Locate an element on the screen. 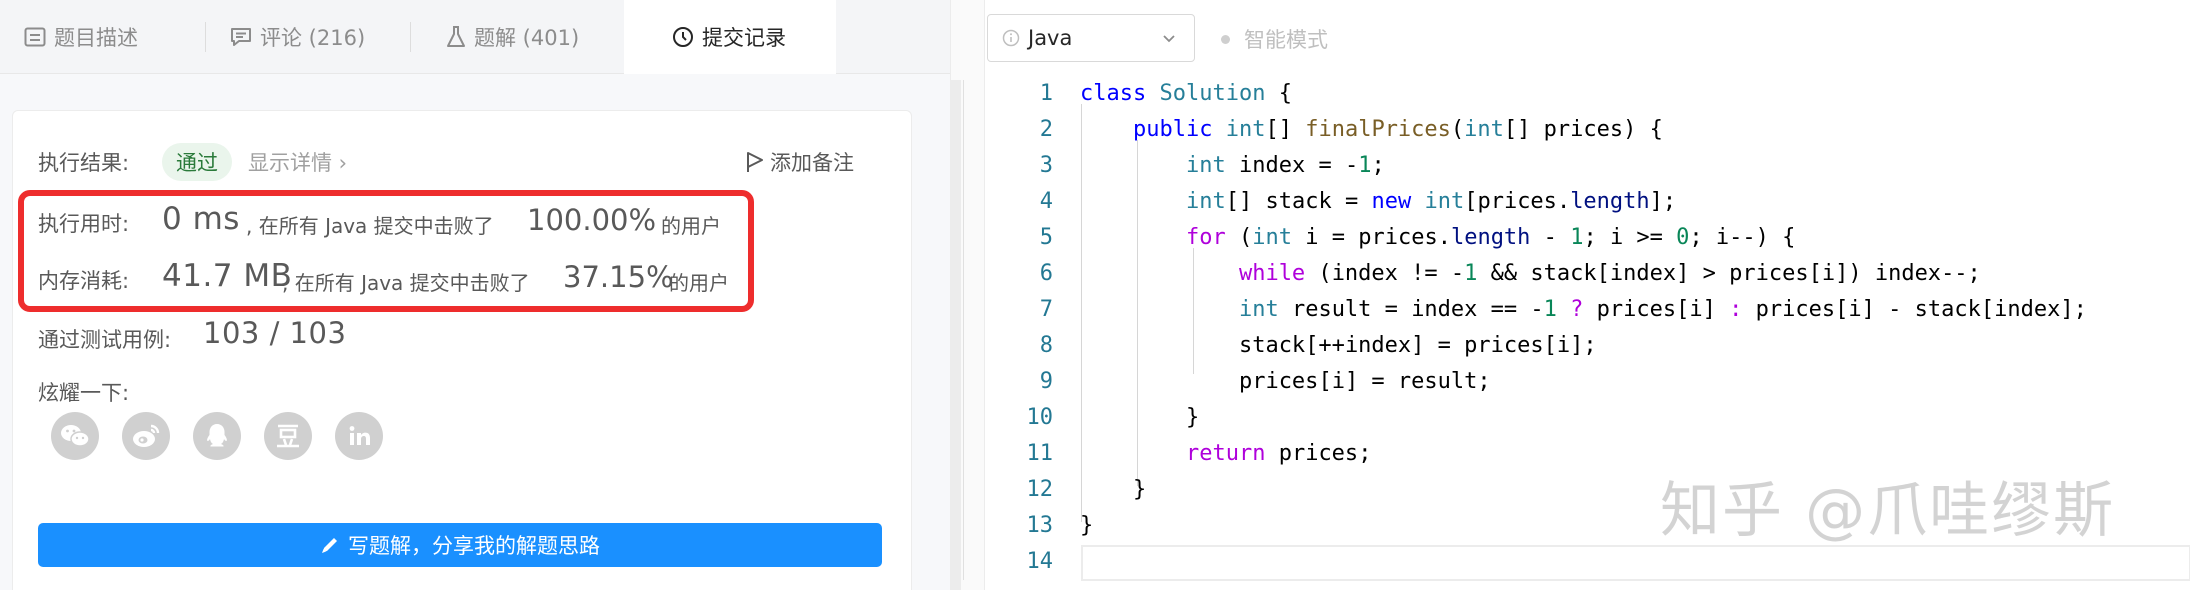 The width and height of the screenshot is (2190, 590). smart-mode-toggle: 智能模式 is located at coordinates (1274, 39).